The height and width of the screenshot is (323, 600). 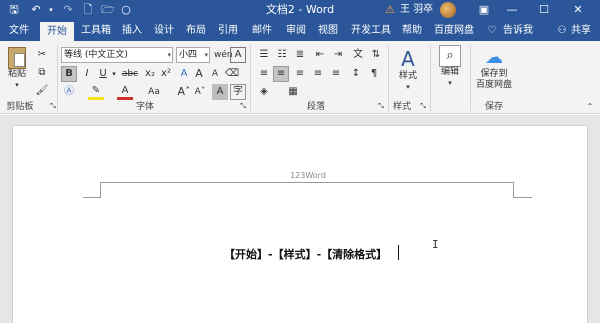 What do you see at coordinates (371, 30) in the screenshot?
I see `tab-developer: 开发工具` at bounding box center [371, 30].